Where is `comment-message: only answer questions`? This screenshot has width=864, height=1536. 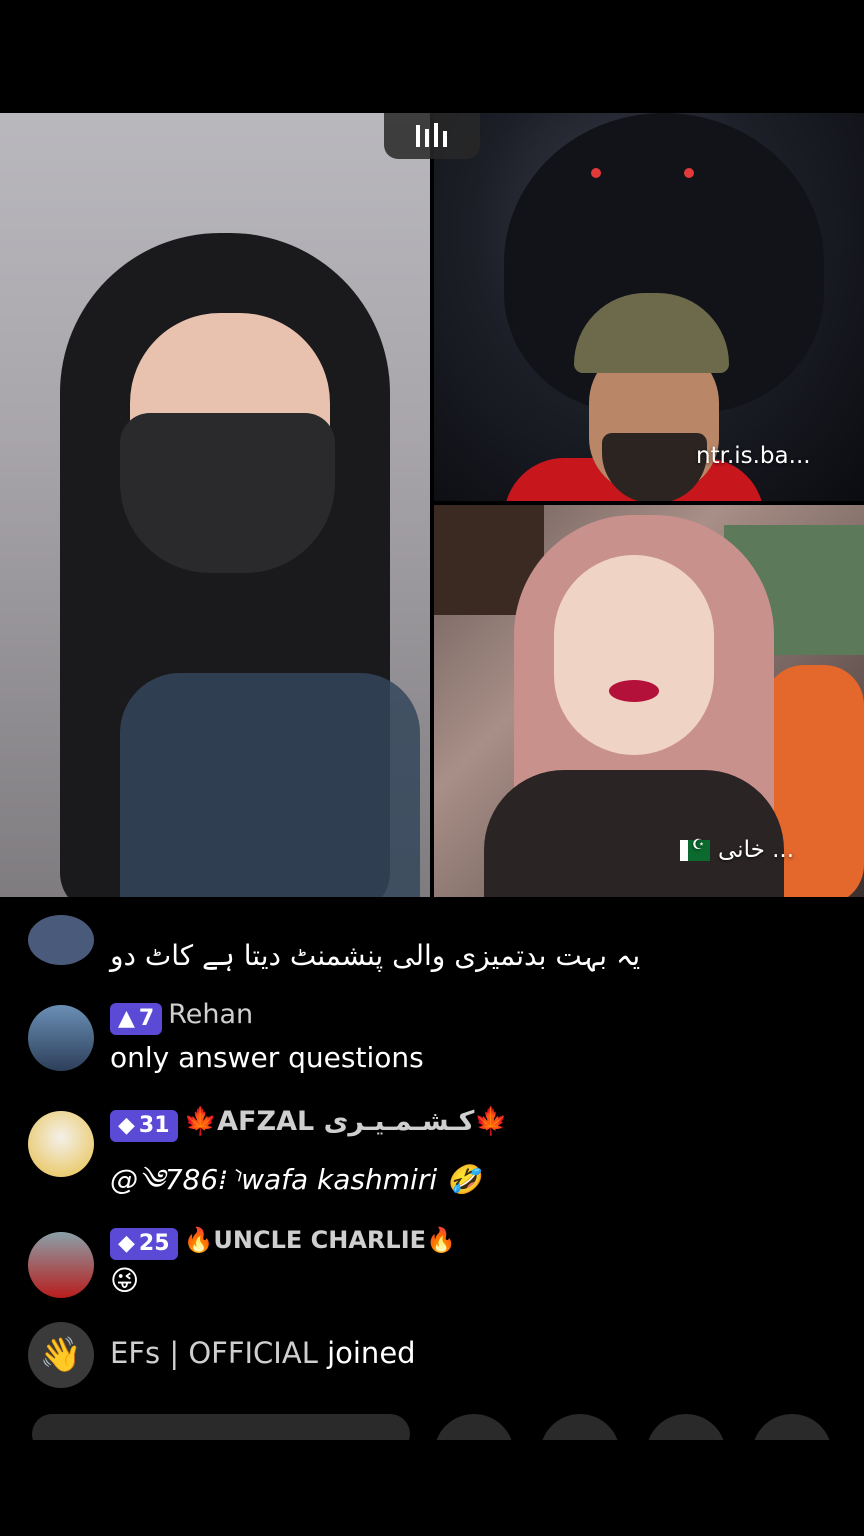 comment-message: only answer questions is located at coordinates (267, 1057).